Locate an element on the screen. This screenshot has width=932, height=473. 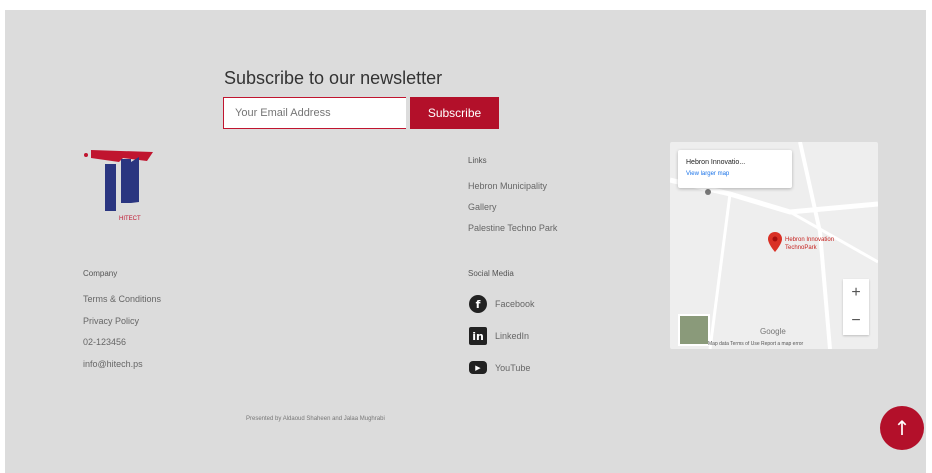
hitect-logo: HITECT is located at coordinates (123, 197).